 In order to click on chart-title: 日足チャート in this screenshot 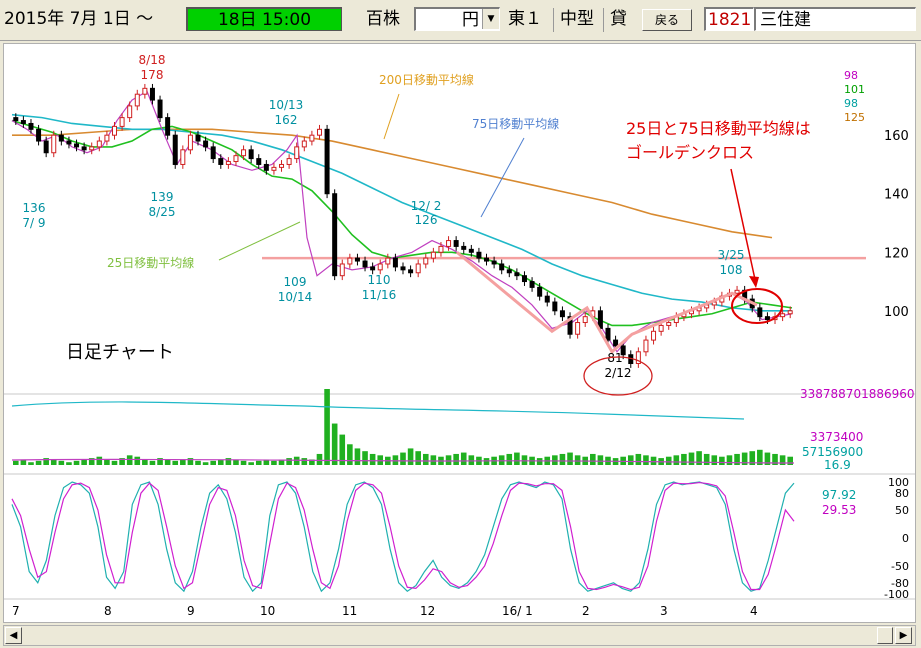, I will do `click(120, 352)`.